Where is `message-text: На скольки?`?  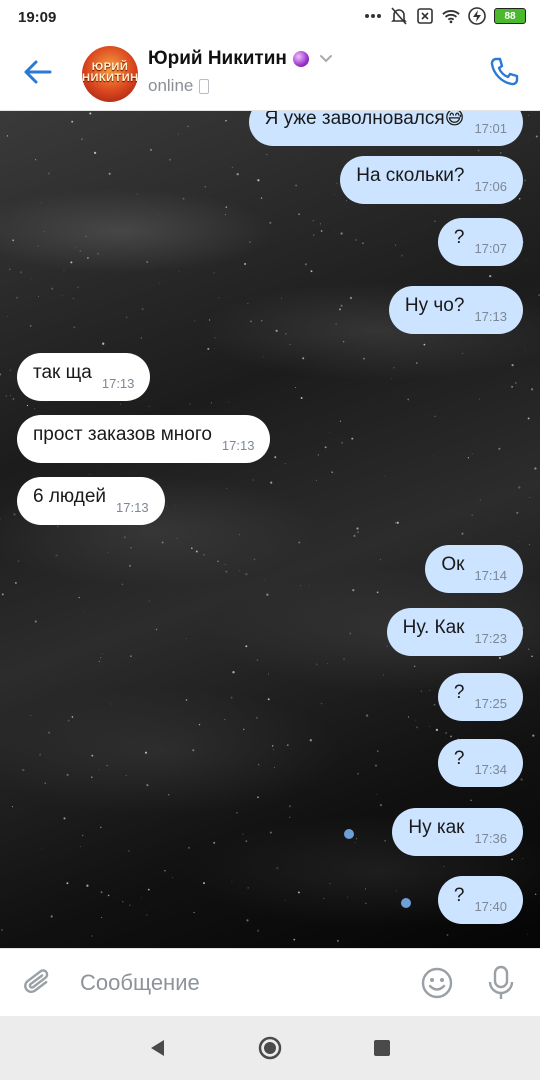
message-text: На скольки? is located at coordinates (410, 175).